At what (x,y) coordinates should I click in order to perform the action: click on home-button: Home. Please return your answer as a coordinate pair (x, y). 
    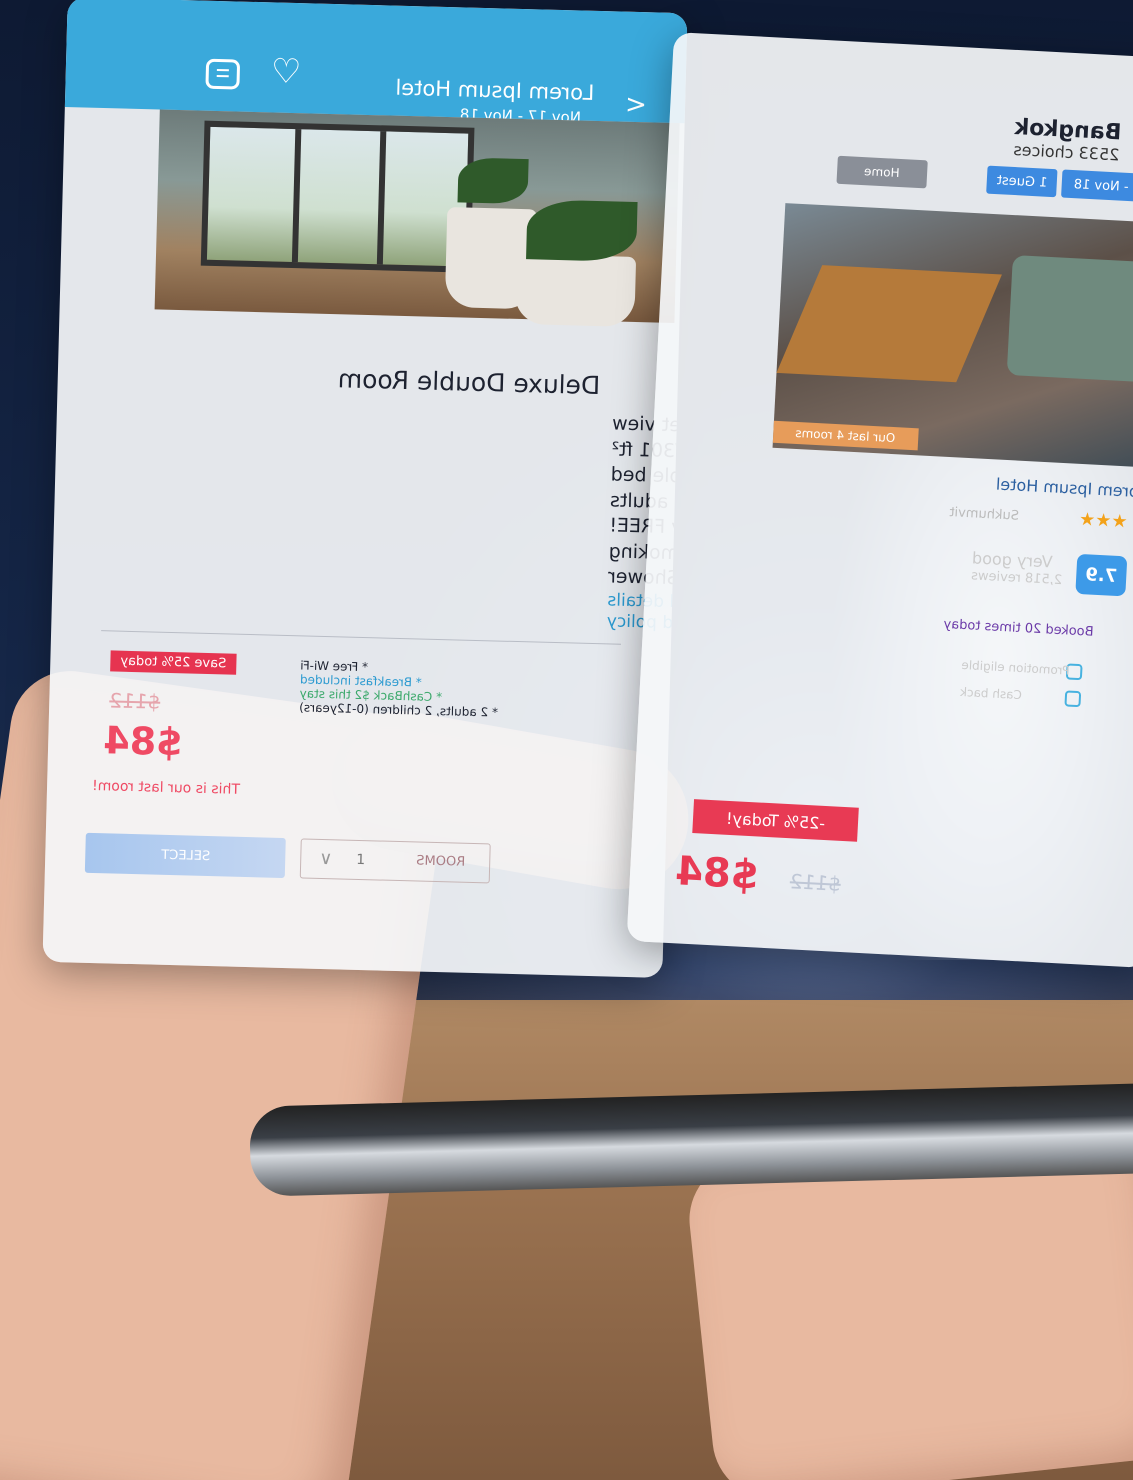
    Looking at the image, I should click on (882, 172).